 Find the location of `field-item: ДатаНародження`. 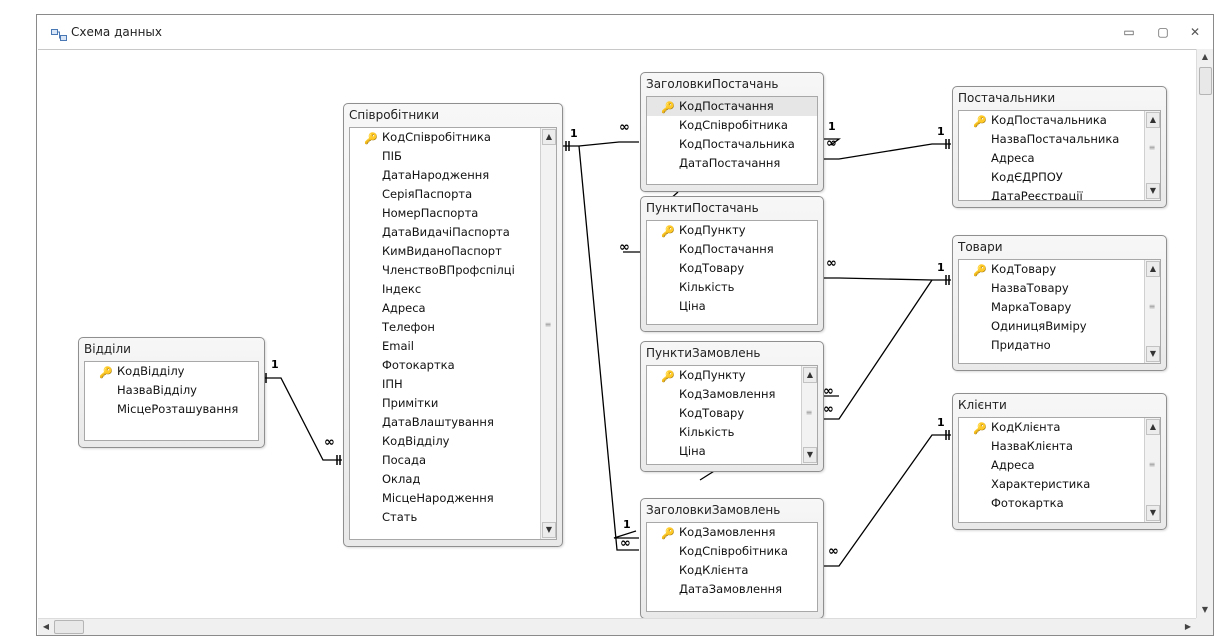

field-item: ДатаНародження is located at coordinates (453, 175).